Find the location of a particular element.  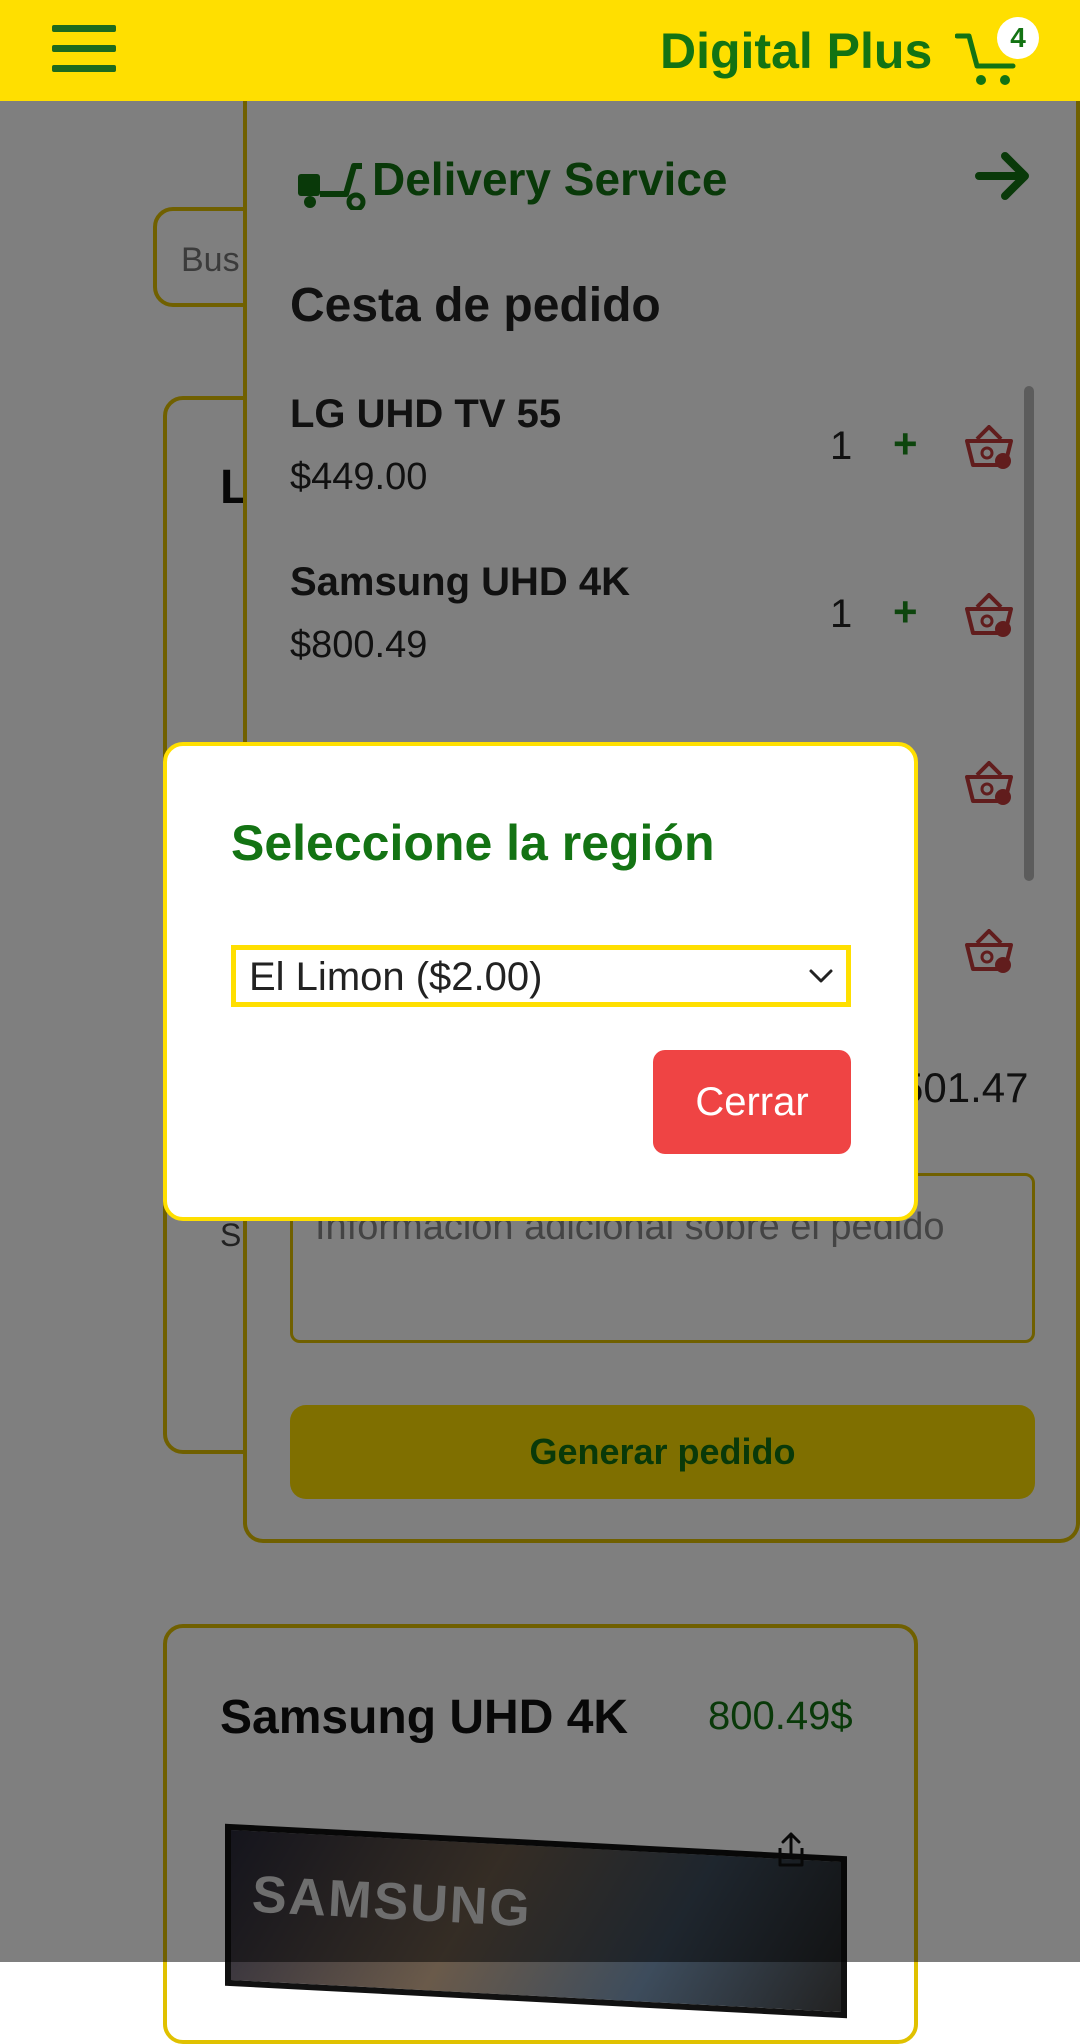

region-select: El Limon ($2.00) is located at coordinates (541, 976).